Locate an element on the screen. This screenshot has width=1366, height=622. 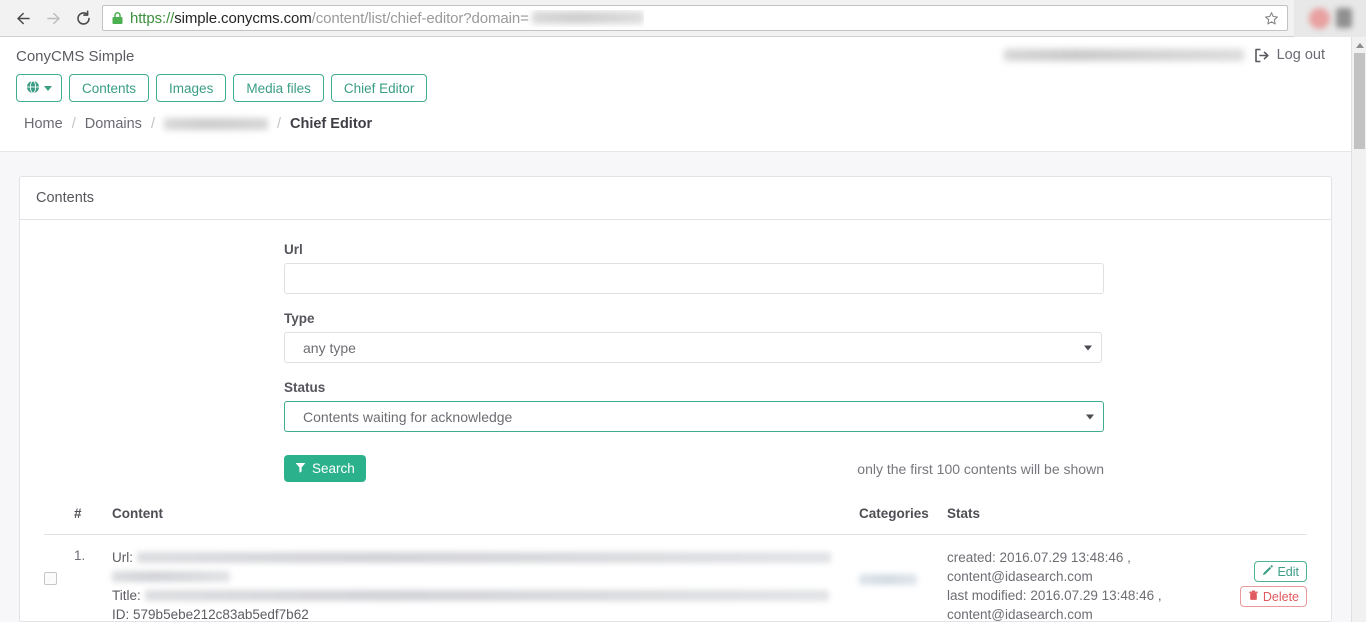
row-actions-cell: Edit Delete is located at coordinates (1257, 578).